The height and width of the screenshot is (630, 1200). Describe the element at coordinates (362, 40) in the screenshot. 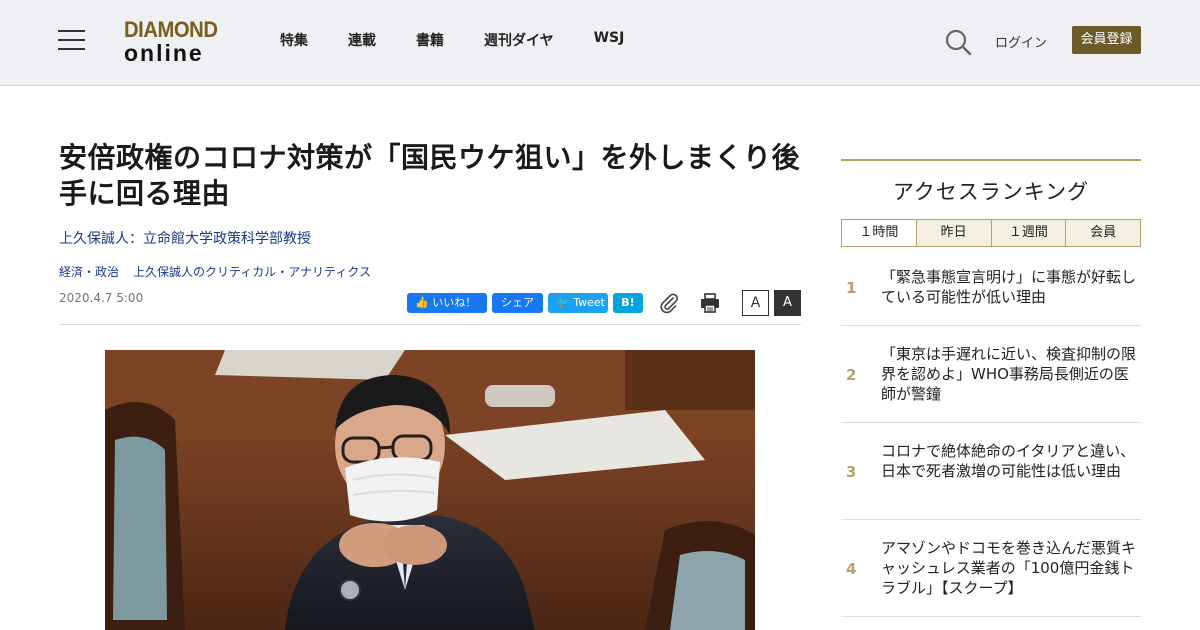

I see `nav-item-series: 連載` at that location.